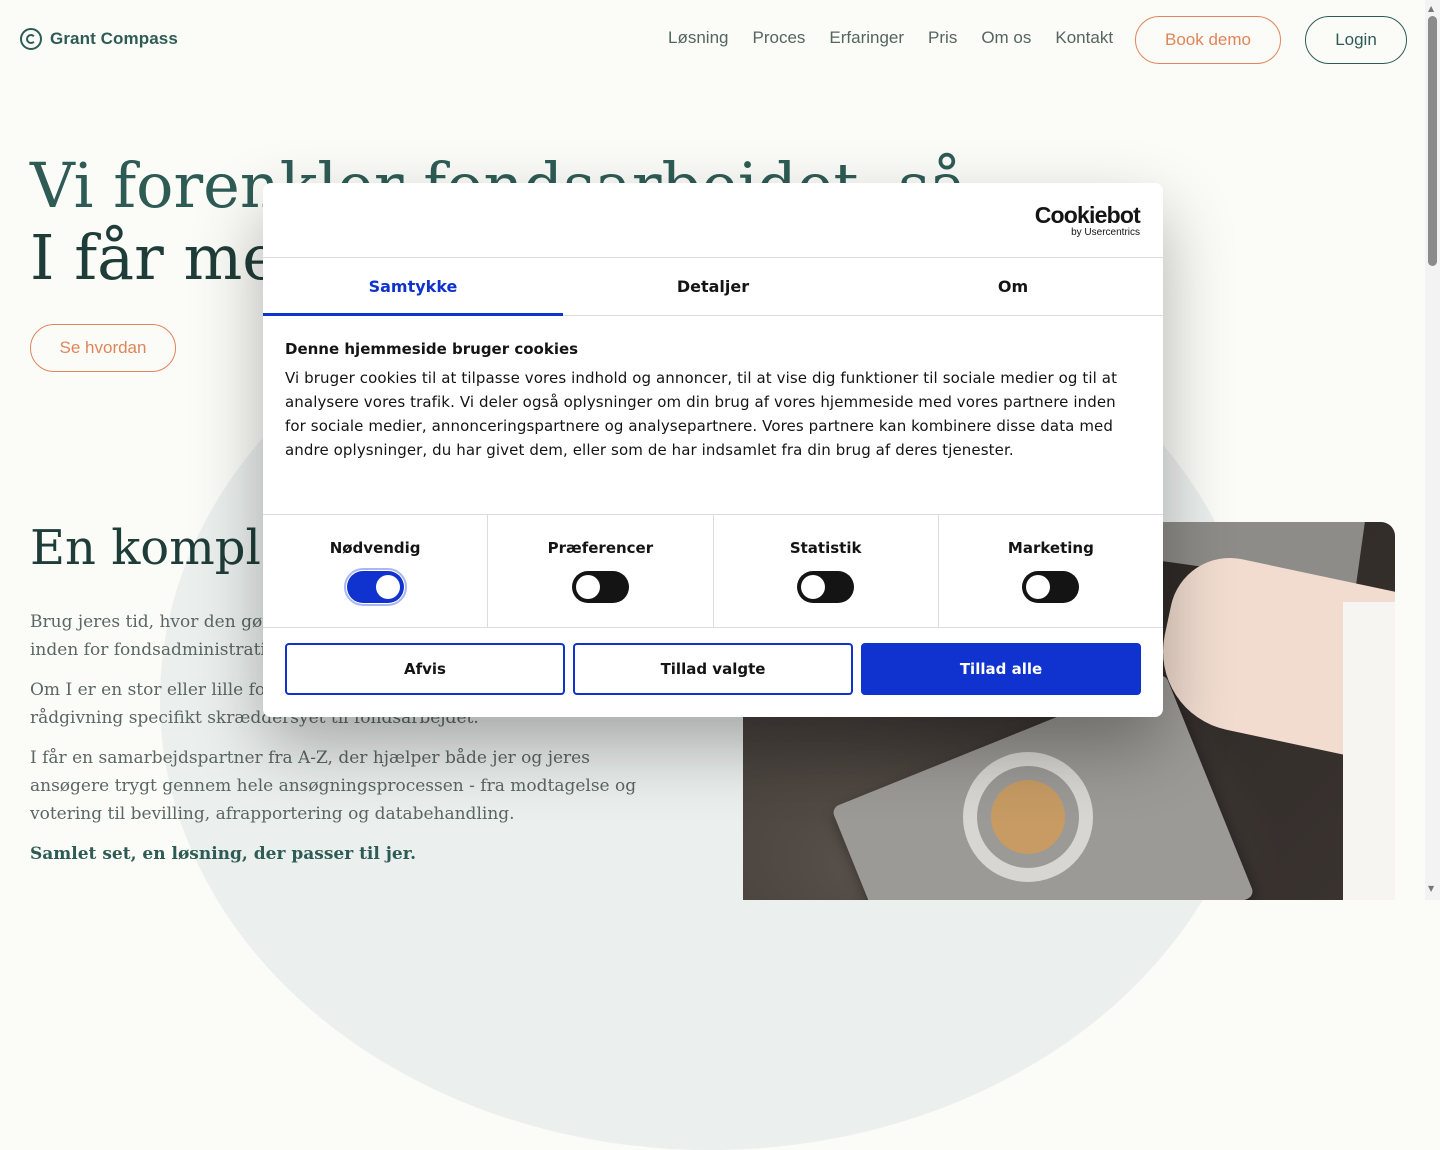  Describe the element at coordinates (778, 38) in the screenshot. I see `nav-item-proces: Proces` at that location.